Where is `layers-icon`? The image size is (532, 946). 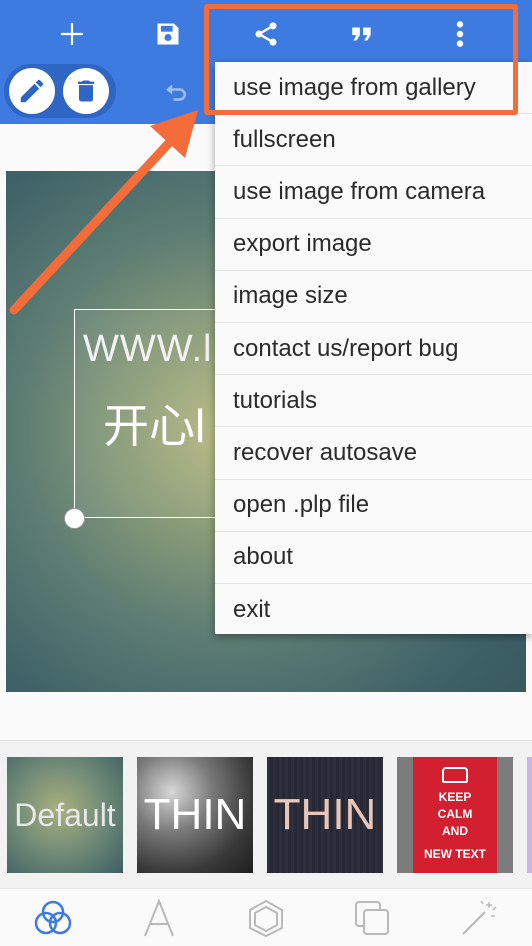 layers-icon is located at coordinates (372, 918).